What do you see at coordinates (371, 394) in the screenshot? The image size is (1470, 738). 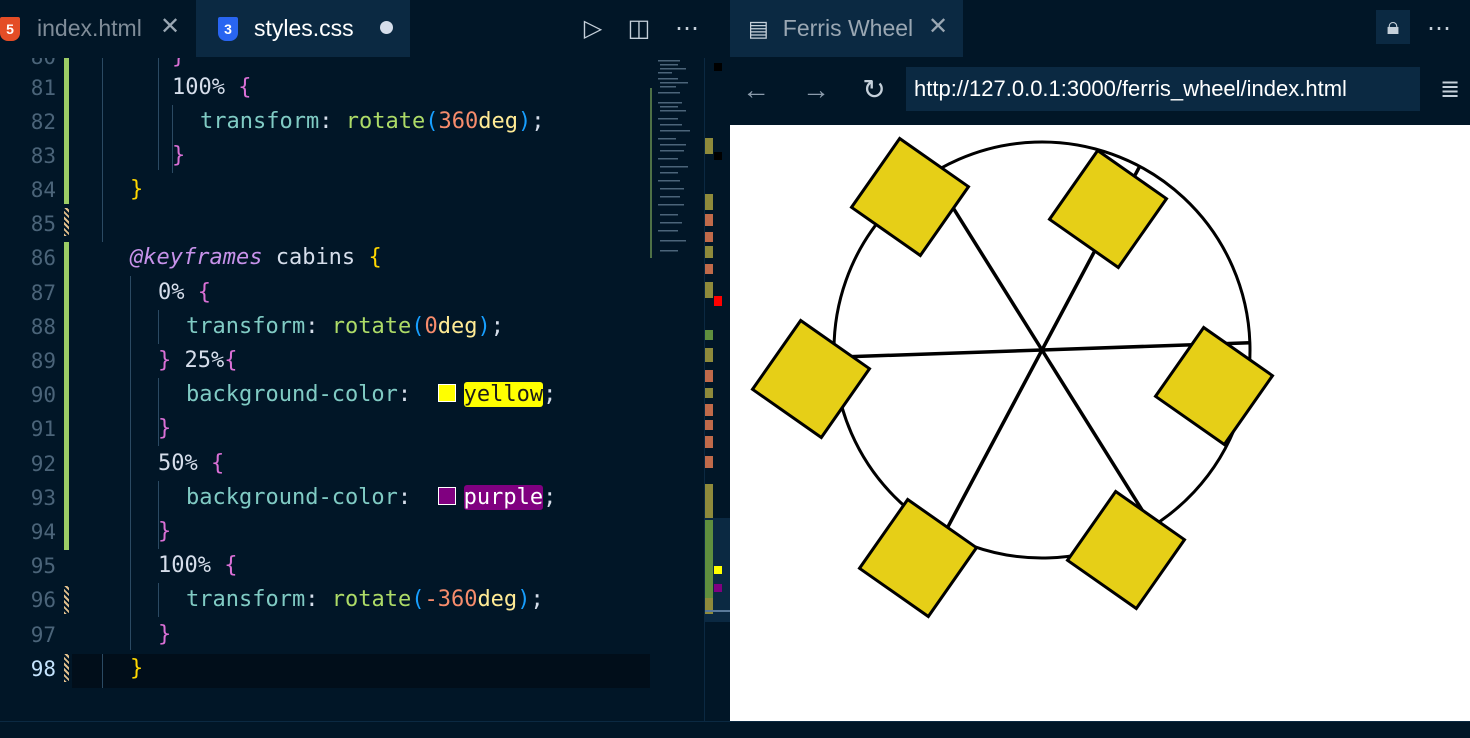 I see `code-line: background-color: yellow;` at bounding box center [371, 394].